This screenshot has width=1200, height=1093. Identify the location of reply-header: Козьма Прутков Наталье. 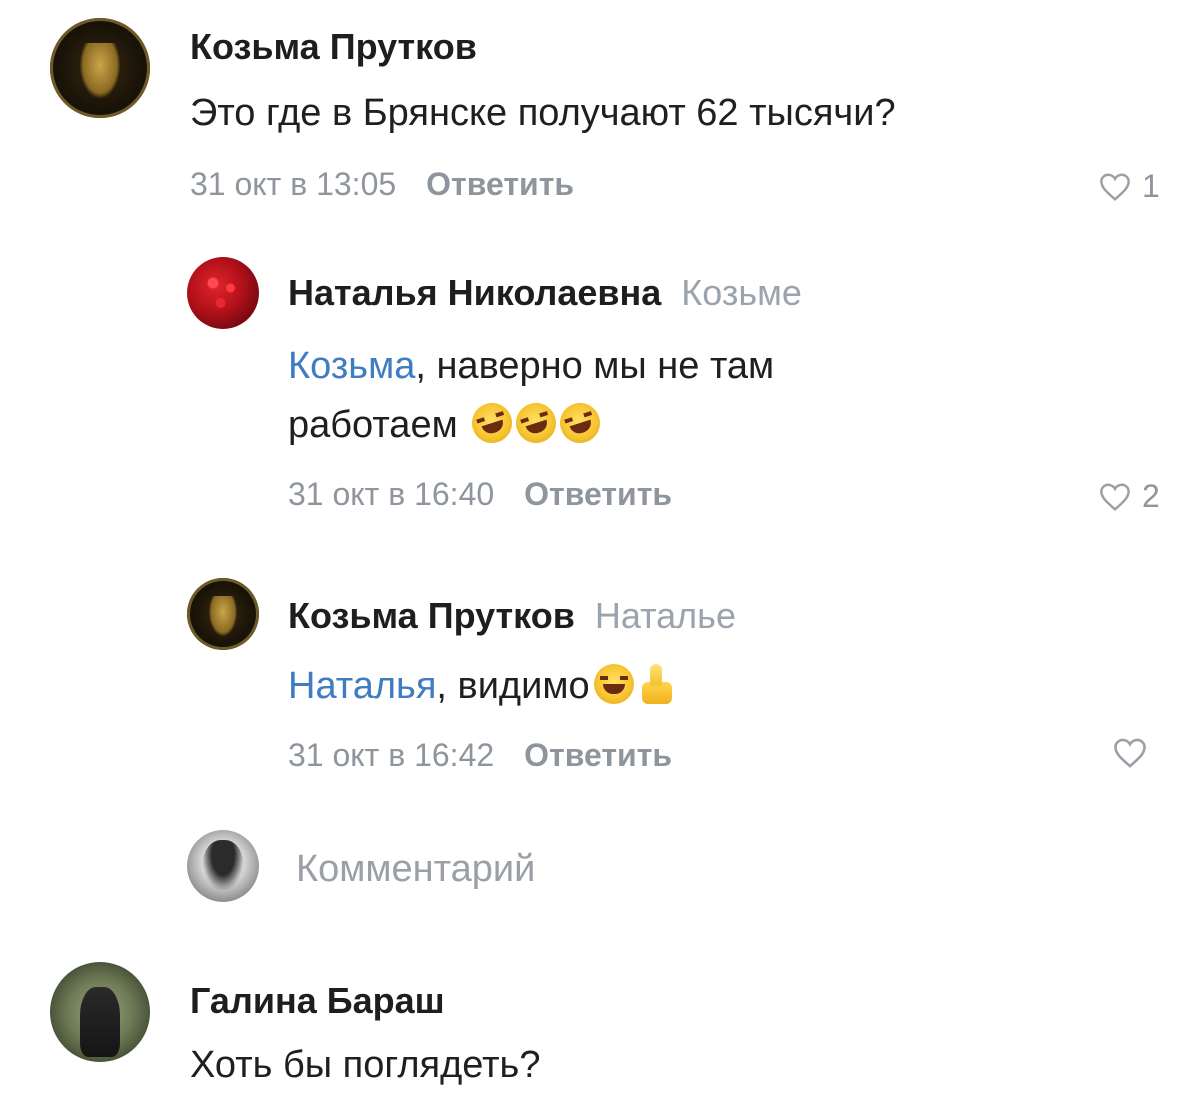
(512, 616).